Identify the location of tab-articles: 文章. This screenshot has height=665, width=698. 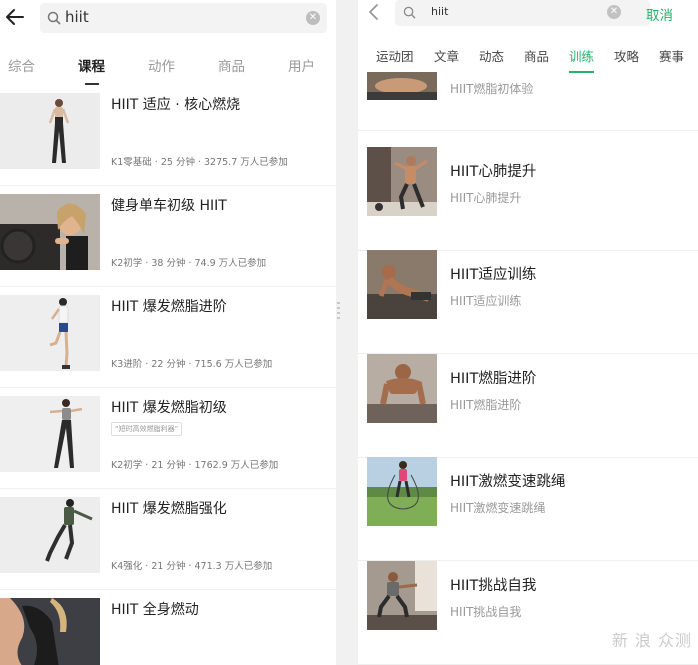
(446, 55).